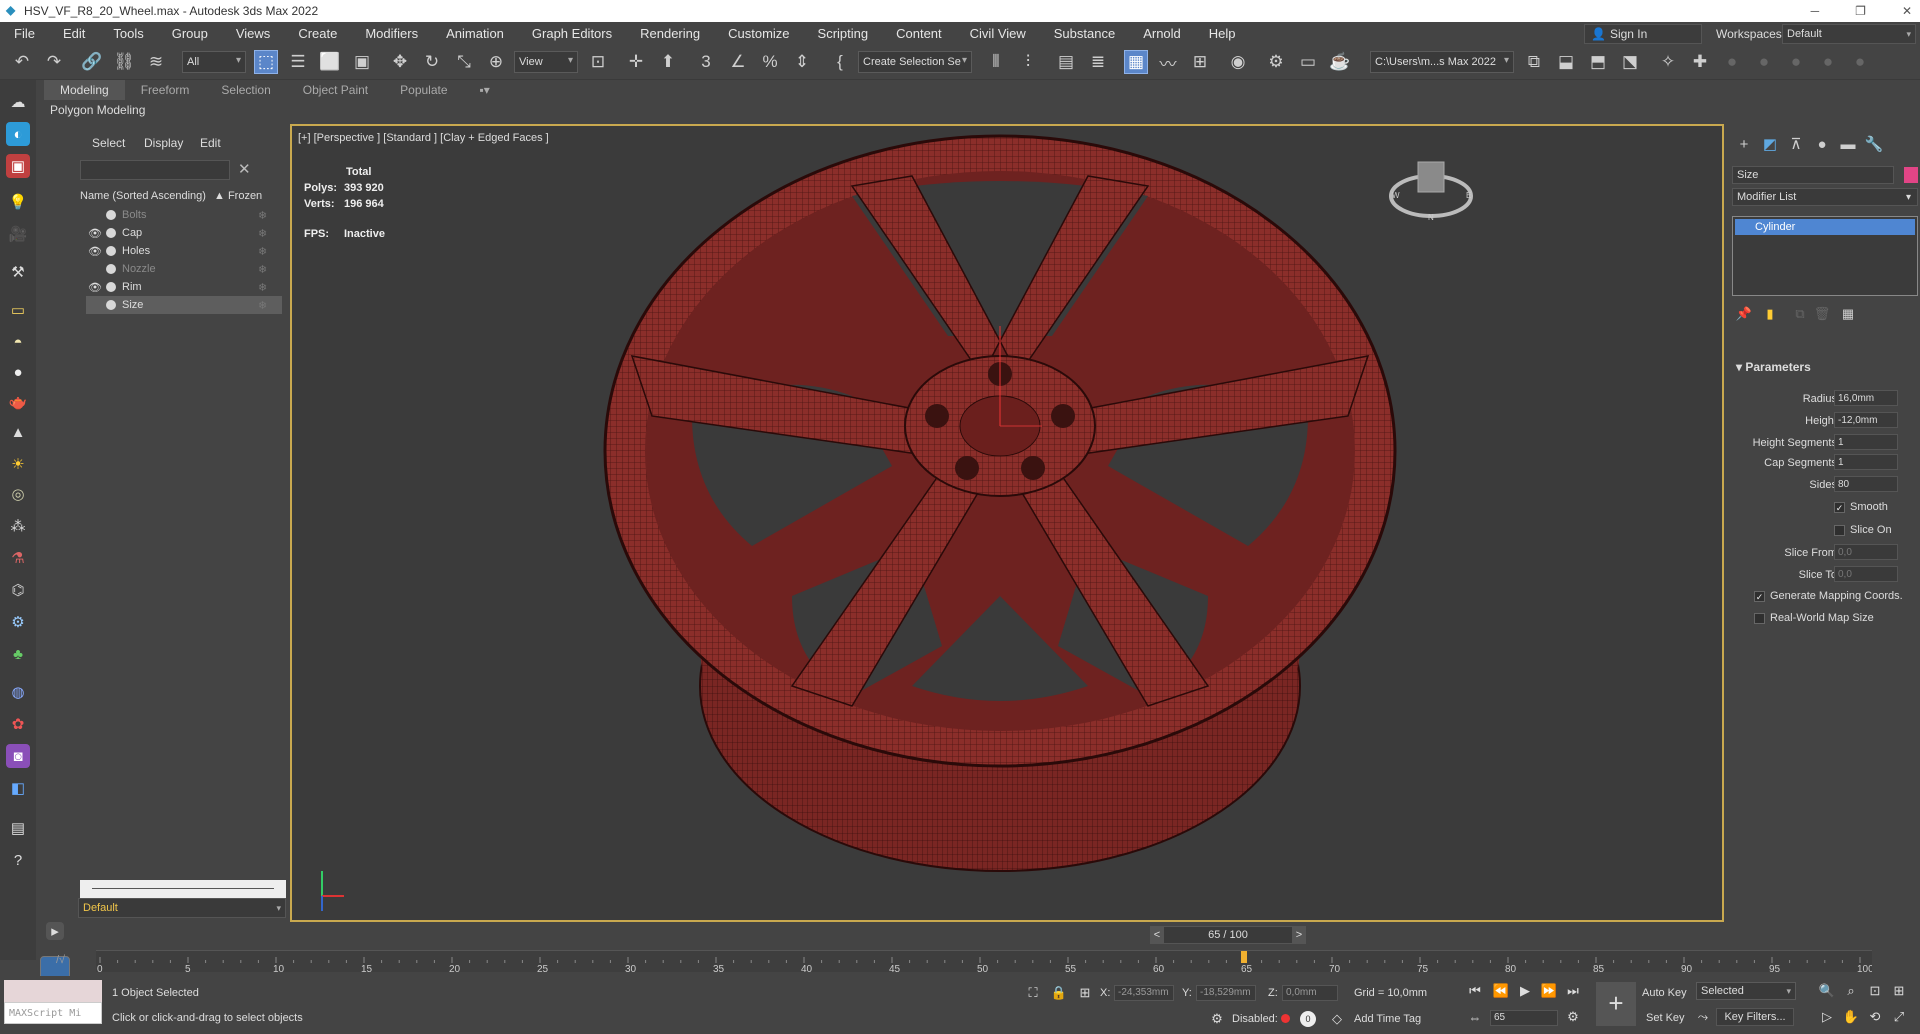  What do you see at coordinates (317, 33) in the screenshot?
I see `menu-create: Create` at bounding box center [317, 33].